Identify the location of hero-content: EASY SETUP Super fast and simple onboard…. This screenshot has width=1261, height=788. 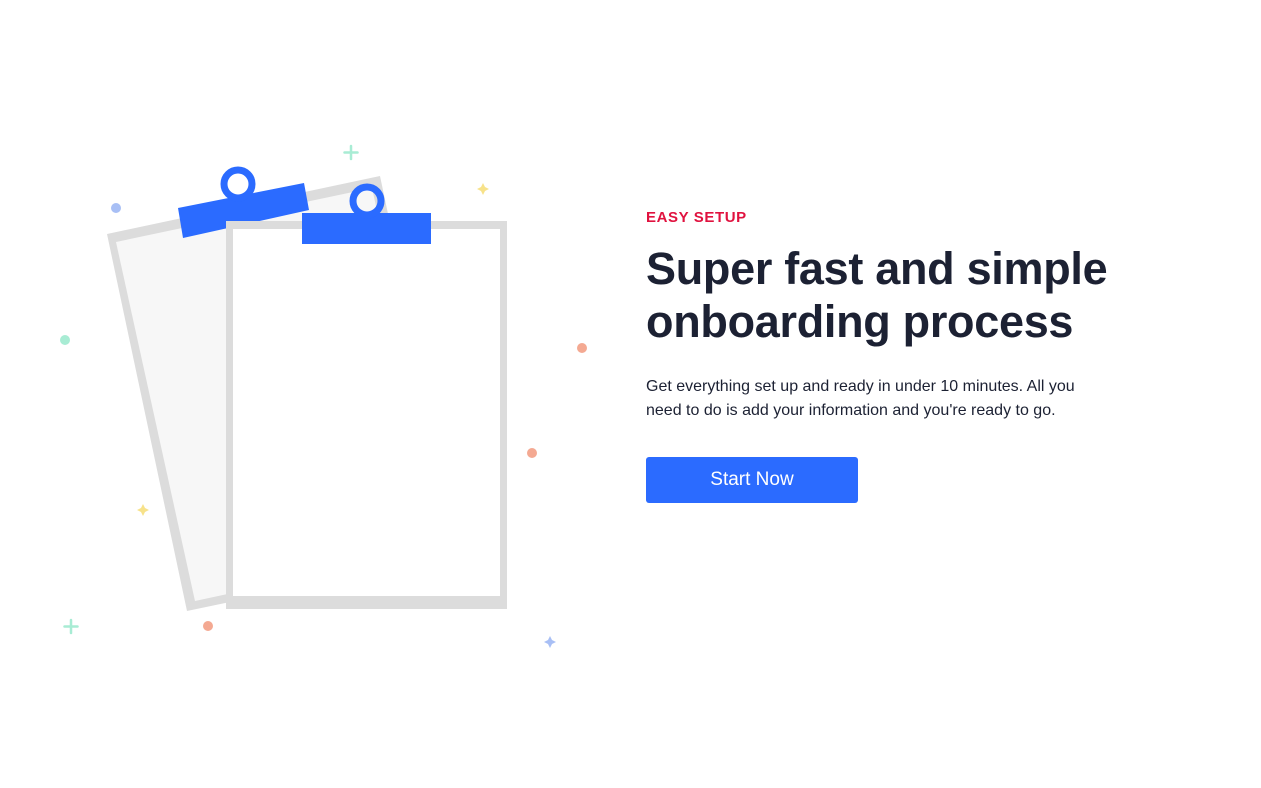
(886, 355).